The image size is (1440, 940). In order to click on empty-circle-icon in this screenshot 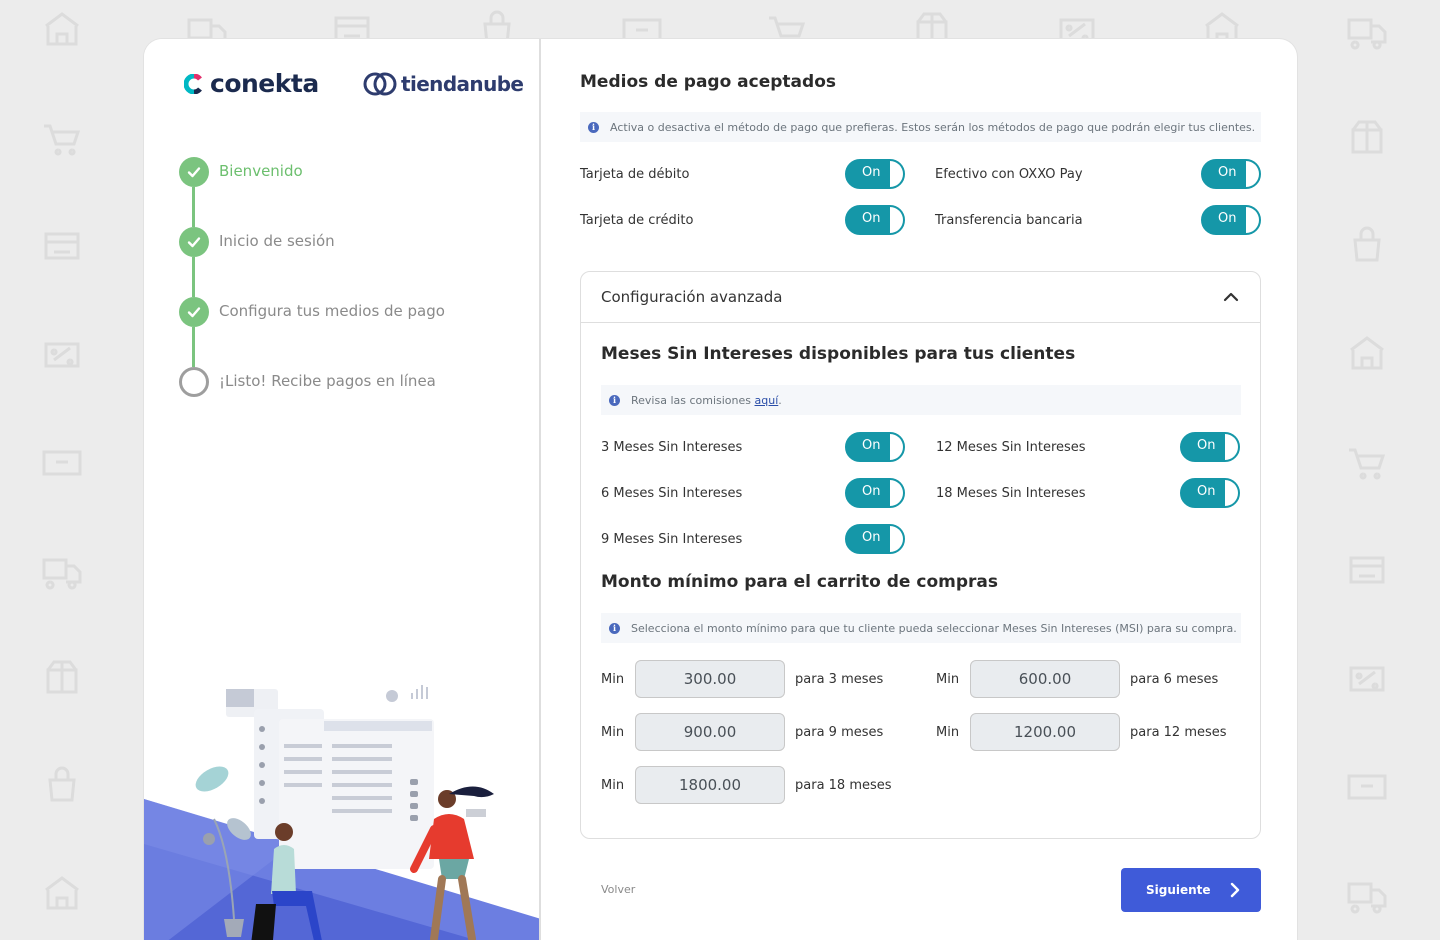, I will do `click(194, 382)`.